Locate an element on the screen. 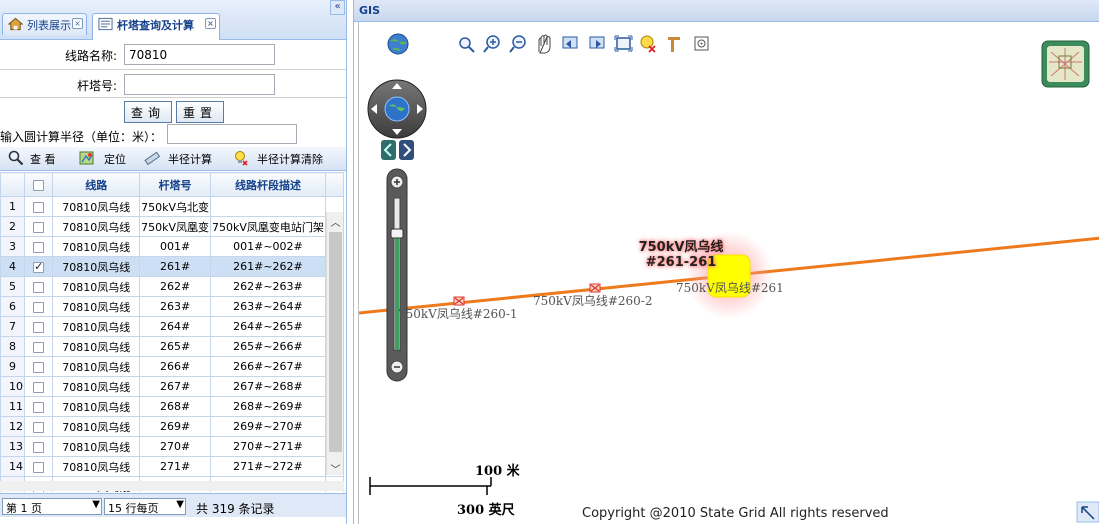 The height and width of the screenshot is (524, 1099). table-row: 14 70810凤乌线 271# 271#~272# is located at coordinates (172, 466).